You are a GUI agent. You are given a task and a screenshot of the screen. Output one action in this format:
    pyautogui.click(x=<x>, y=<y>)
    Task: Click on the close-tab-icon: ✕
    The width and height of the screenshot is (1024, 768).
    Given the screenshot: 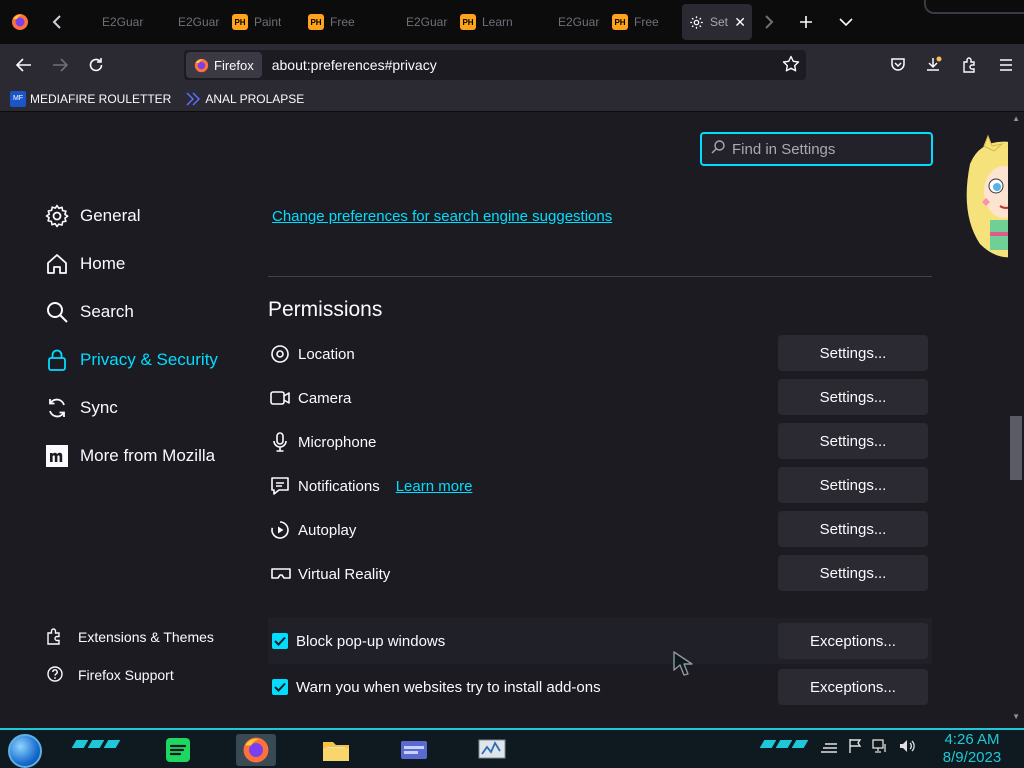 What is the action you would take?
    pyautogui.click(x=740, y=22)
    